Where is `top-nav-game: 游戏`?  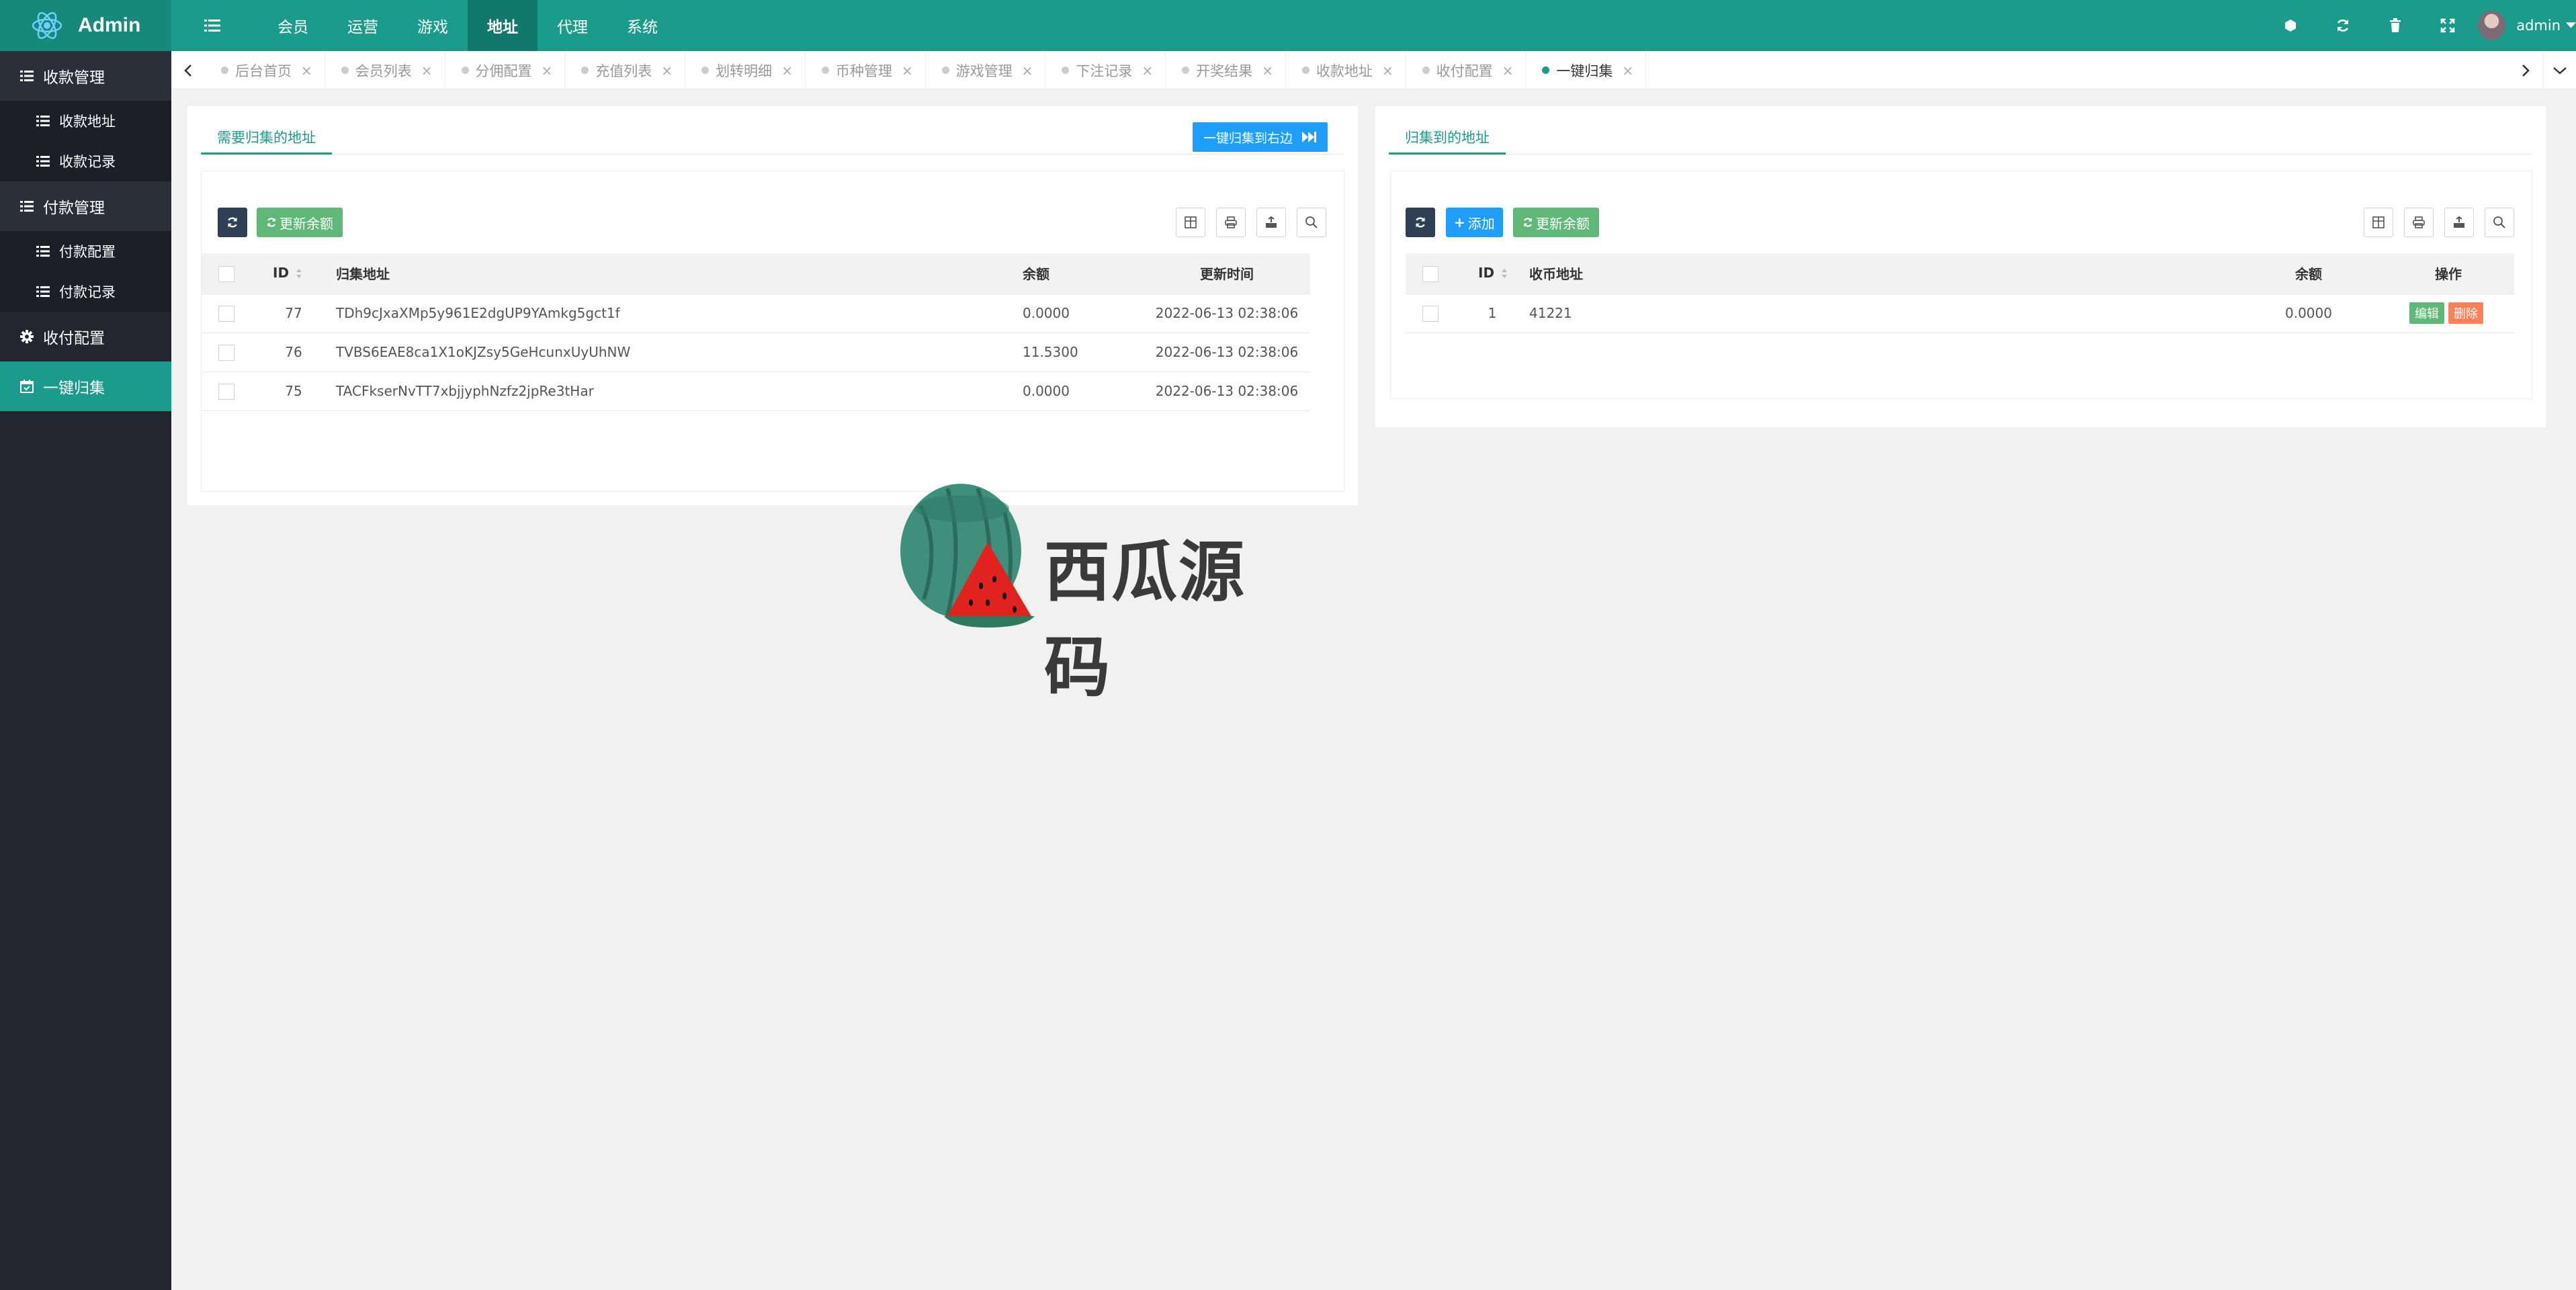
top-nav-game: 游戏 is located at coordinates (433, 25).